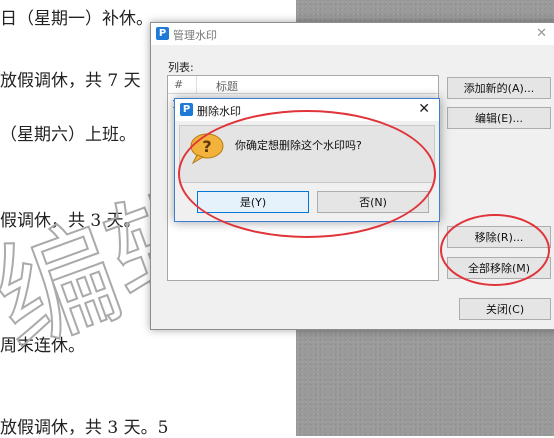 This screenshot has height=438, width=554. Describe the element at coordinates (303, 85) in the screenshot. I see `list-header: # 标题` at that location.